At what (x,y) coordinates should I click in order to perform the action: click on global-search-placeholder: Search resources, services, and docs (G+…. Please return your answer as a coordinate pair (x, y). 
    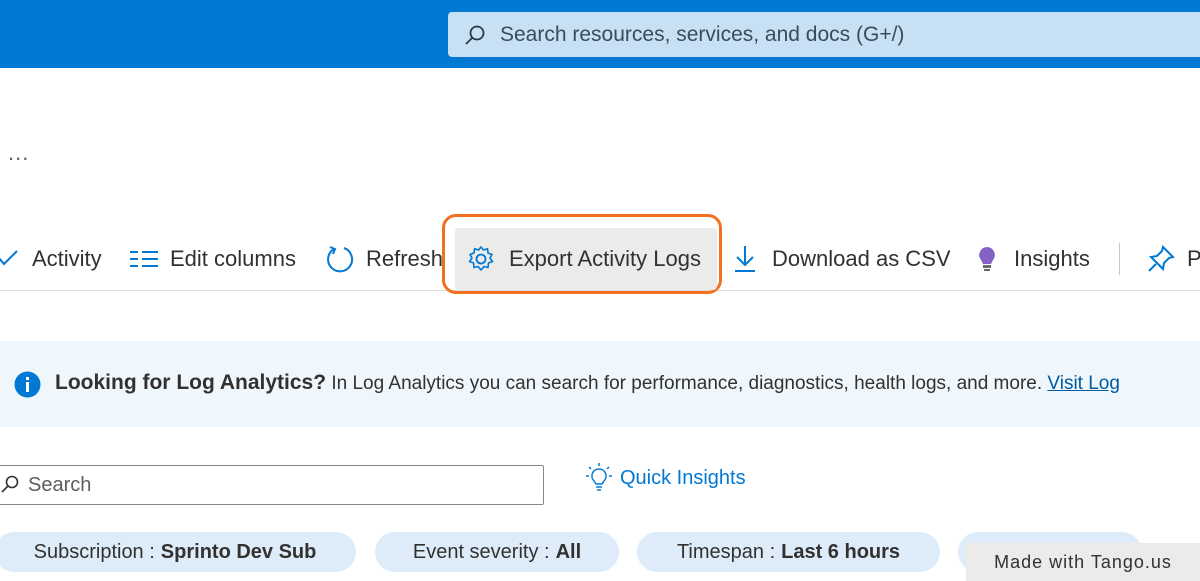
    Looking at the image, I should click on (702, 34).